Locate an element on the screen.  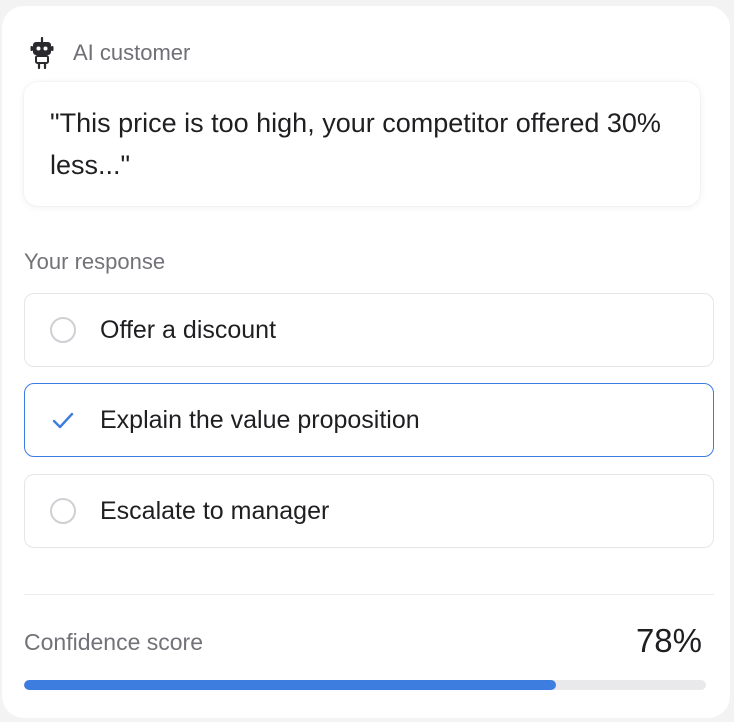
confidence-value: 78% is located at coordinates (668, 640).